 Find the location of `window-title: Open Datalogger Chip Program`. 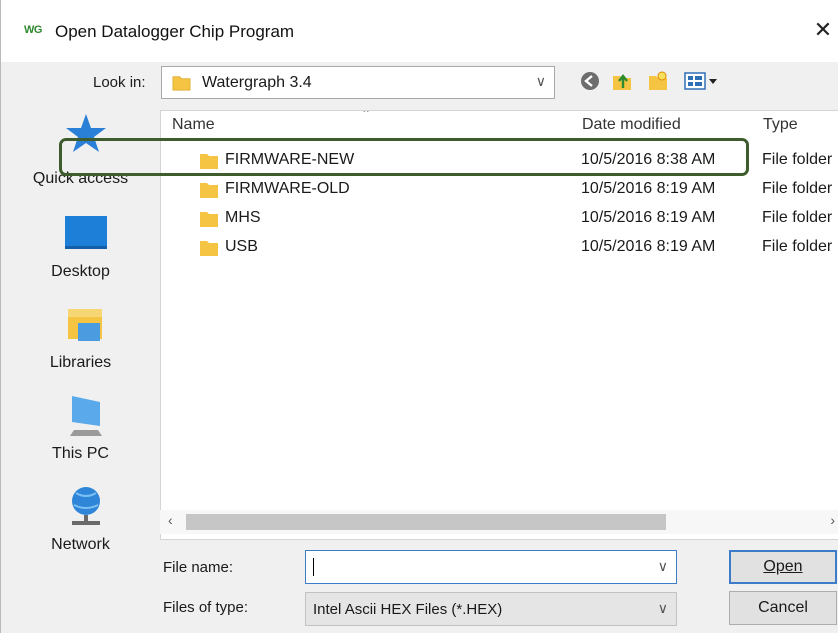

window-title: Open Datalogger Chip Program is located at coordinates (175, 31).